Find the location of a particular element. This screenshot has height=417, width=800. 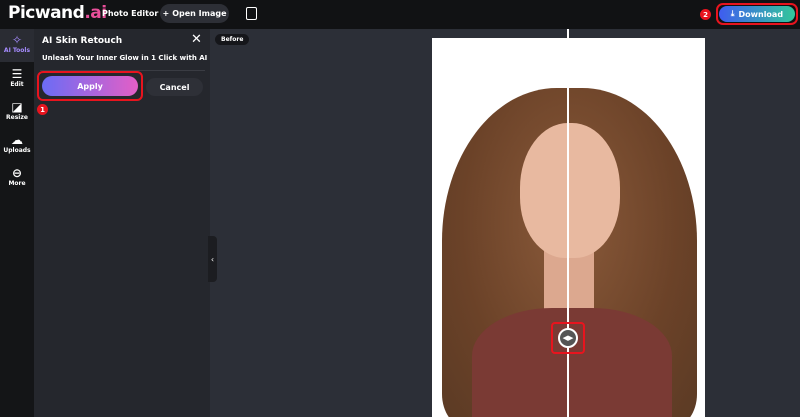

rail-item-uploads: ☁ Uploads is located at coordinates (17, 143).